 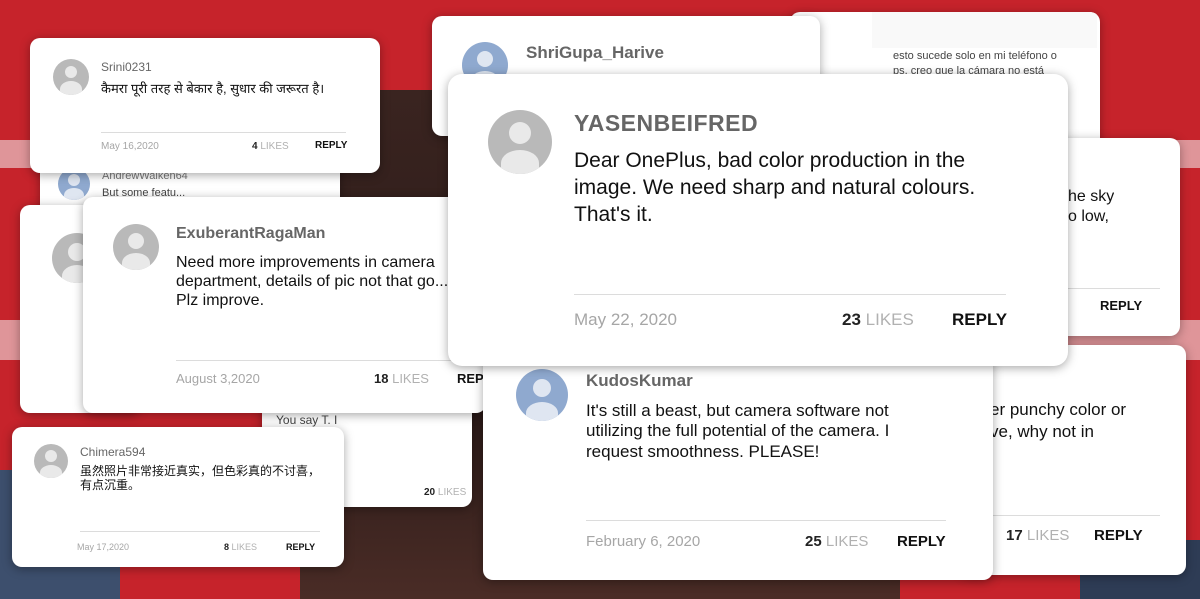 What do you see at coordinates (307, 420) in the screenshot?
I see `comment-text: You say T. I` at bounding box center [307, 420].